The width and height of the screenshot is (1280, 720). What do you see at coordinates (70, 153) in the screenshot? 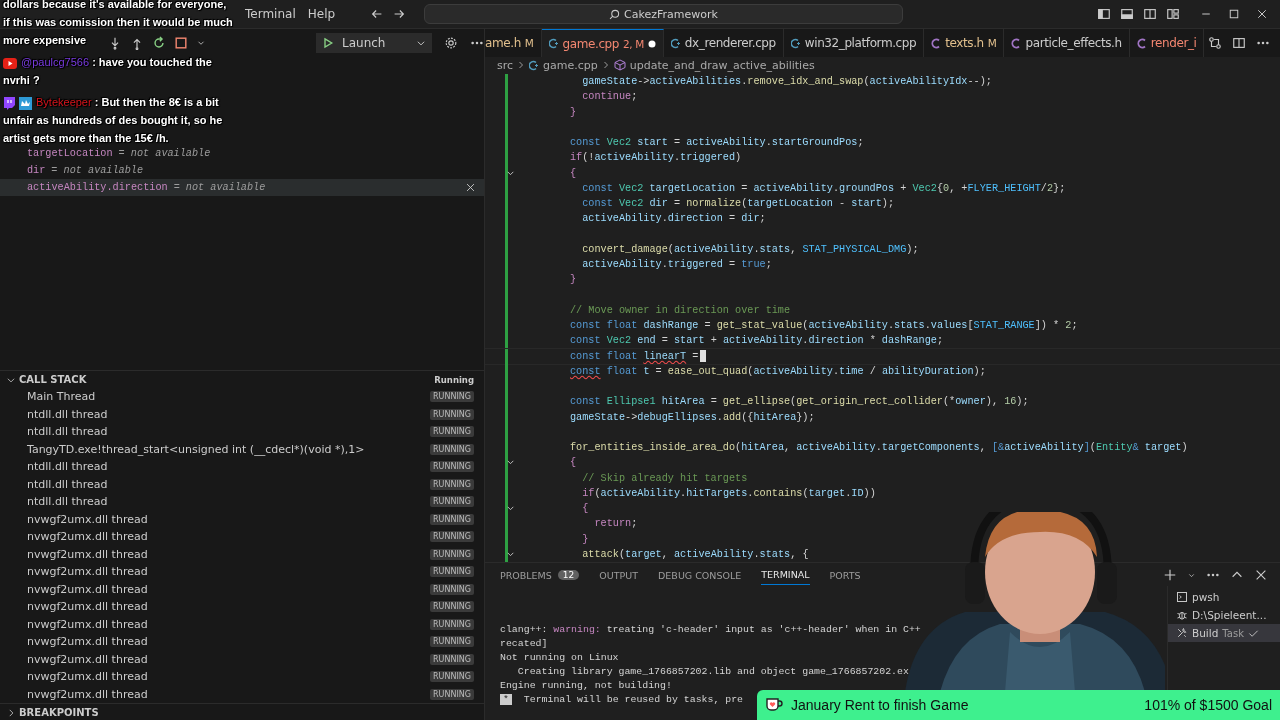
I see `variable-name: targetLocation` at bounding box center [70, 153].